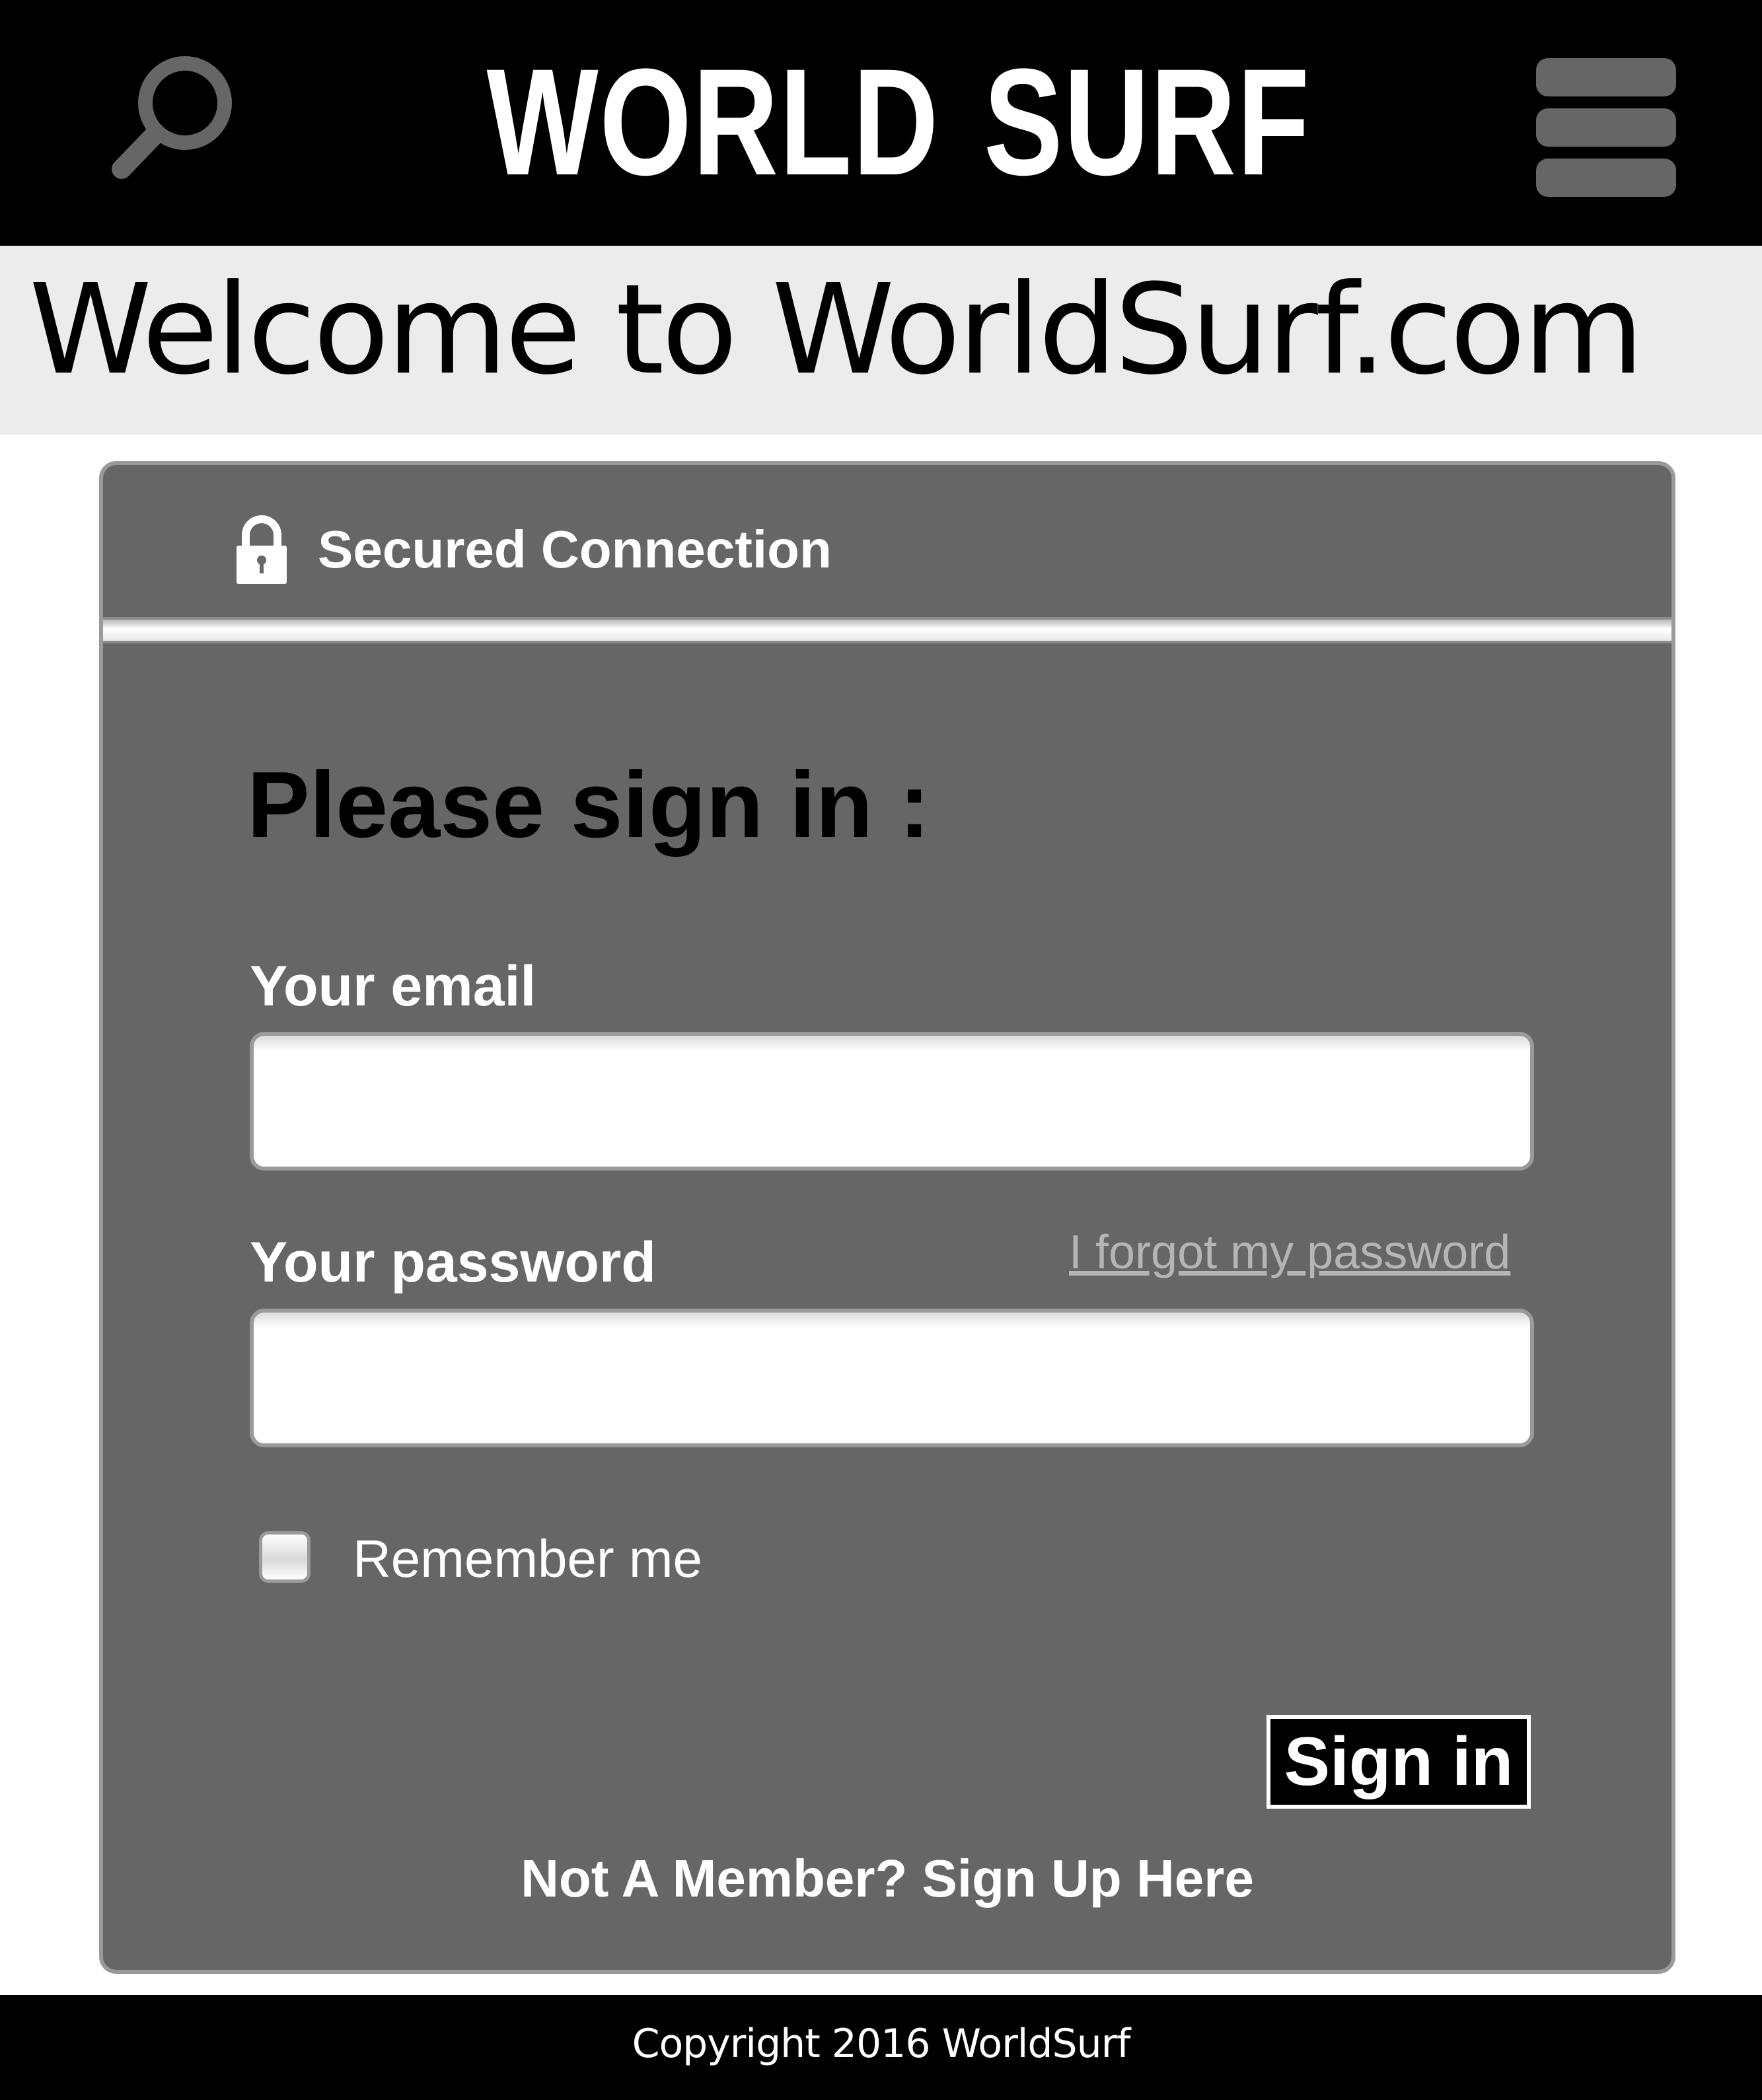 Image resolution: width=1762 pixels, height=2100 pixels. I want to click on sign-up-link: Not A Member? Sign Up Here, so click(887, 1878).